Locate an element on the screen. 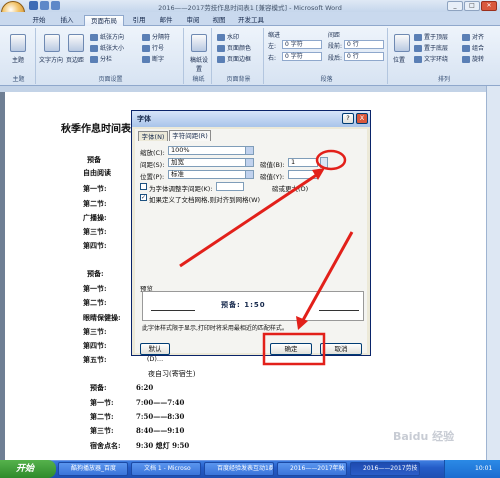 The width and height of the screenshot is (500, 478). highlight-circle is located at coordinates (331, 160).